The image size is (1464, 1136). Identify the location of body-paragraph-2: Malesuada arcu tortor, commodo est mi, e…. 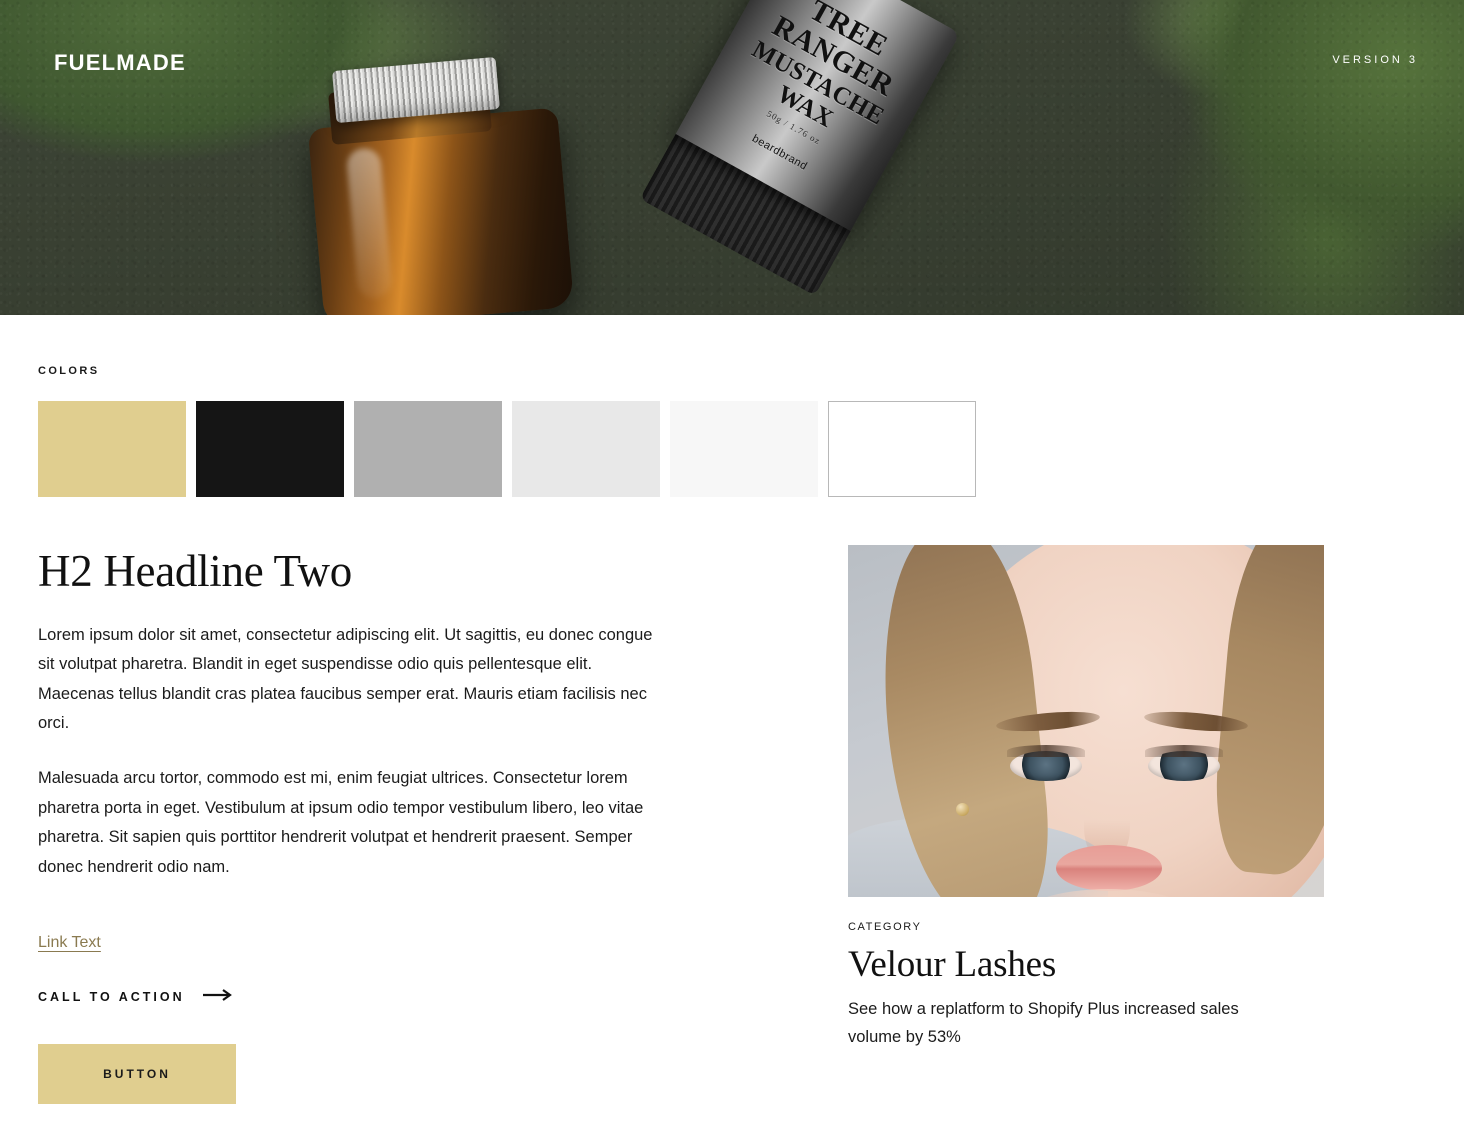
(341, 822).